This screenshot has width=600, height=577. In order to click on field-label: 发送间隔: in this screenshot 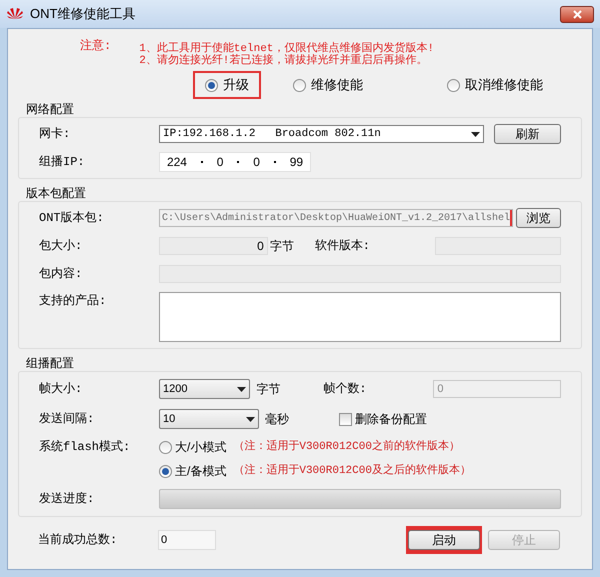, I will do `click(67, 419)`.